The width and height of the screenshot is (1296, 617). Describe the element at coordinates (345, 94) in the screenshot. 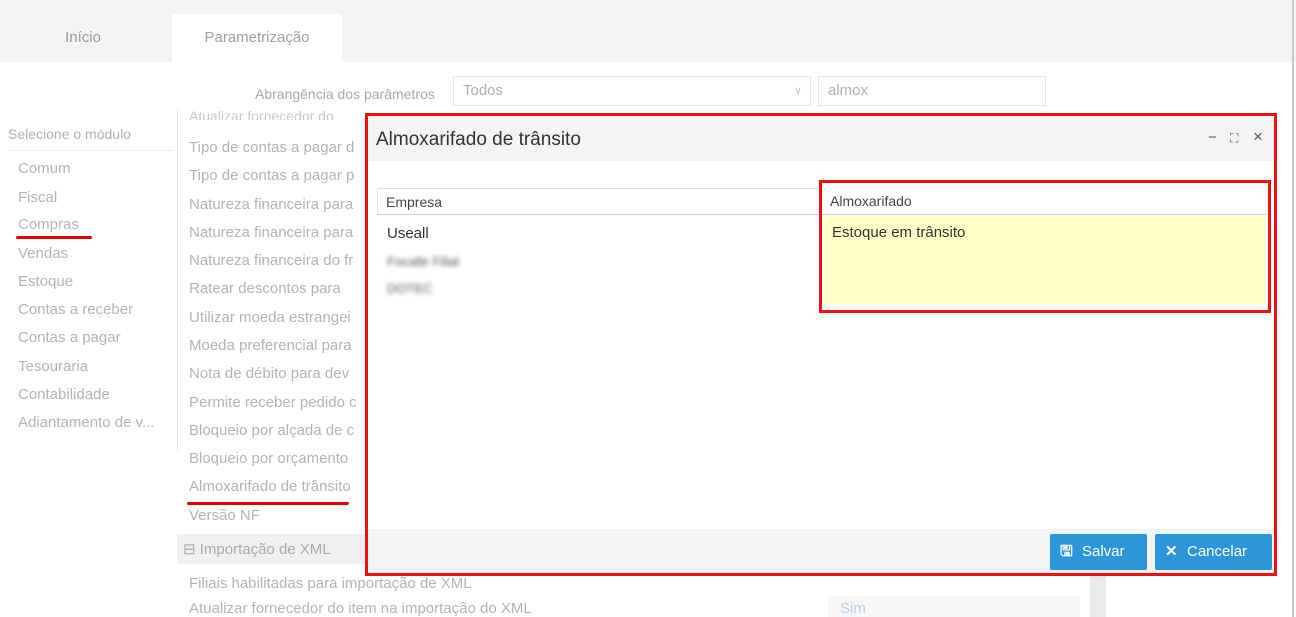

I see `scope-label: Abrangência dos parâmetros` at that location.